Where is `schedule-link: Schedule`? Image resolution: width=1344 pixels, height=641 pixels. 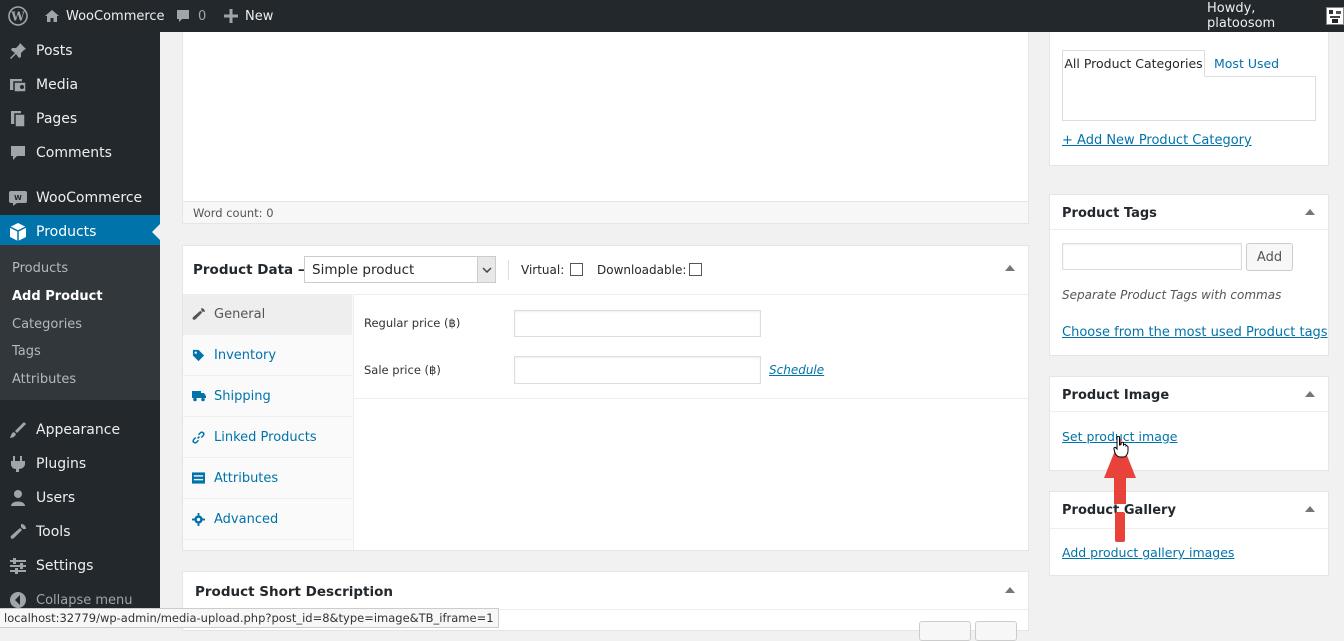
schedule-link: Schedule is located at coordinates (796, 370).